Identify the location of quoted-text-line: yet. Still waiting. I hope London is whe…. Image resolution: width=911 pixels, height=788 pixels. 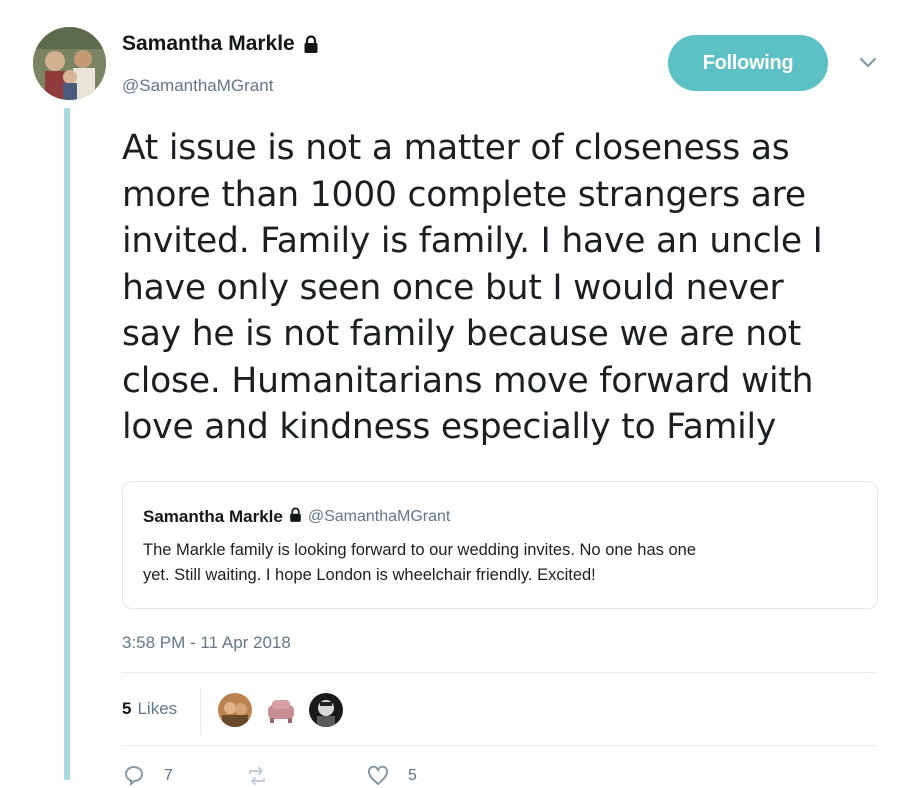
(369, 575).